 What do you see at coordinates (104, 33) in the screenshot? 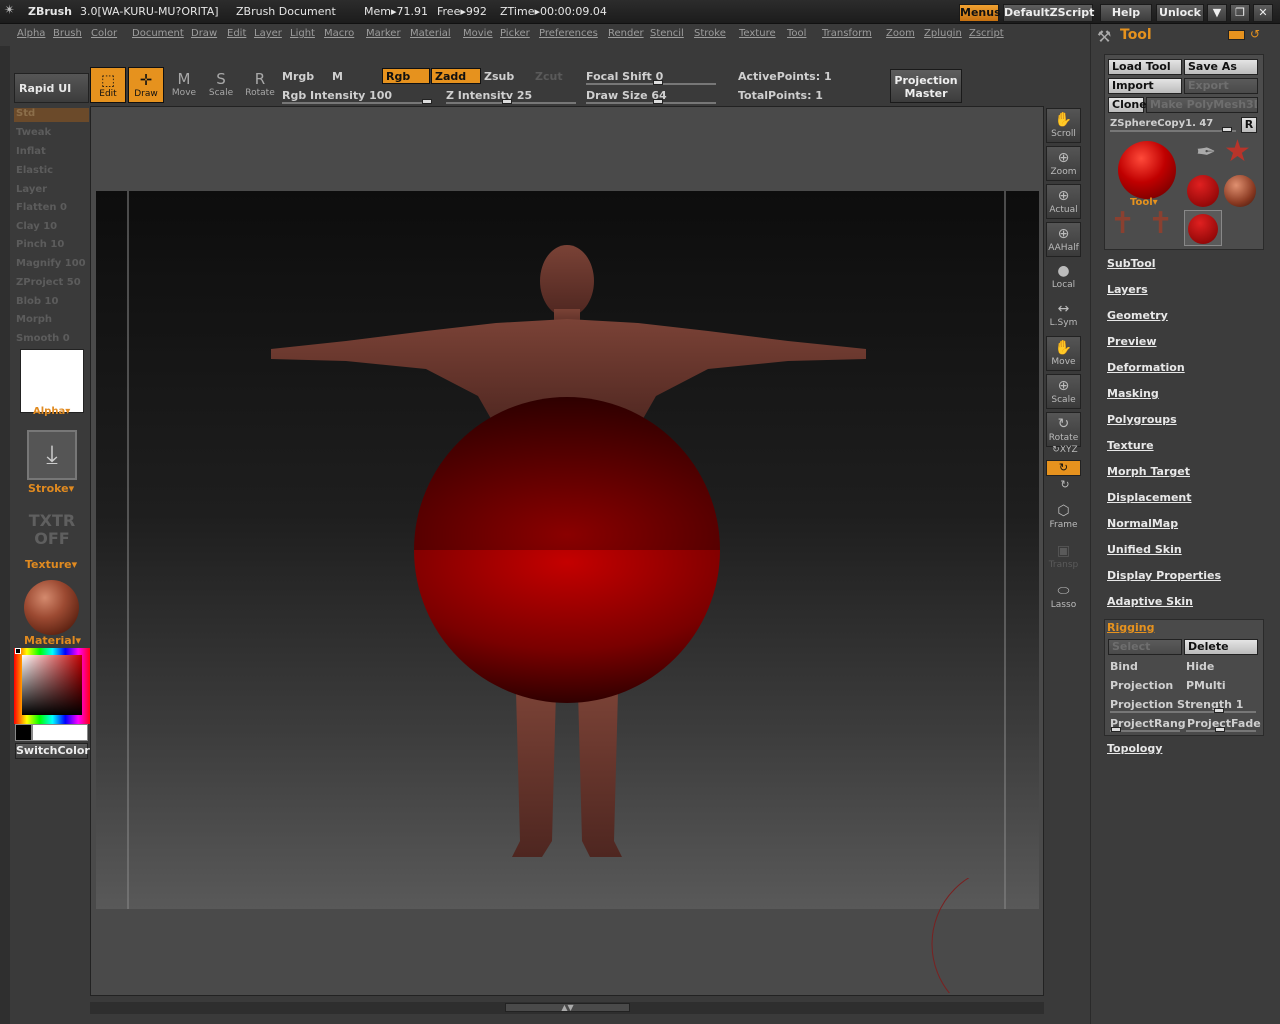
I see `menu-color: Color` at bounding box center [104, 33].